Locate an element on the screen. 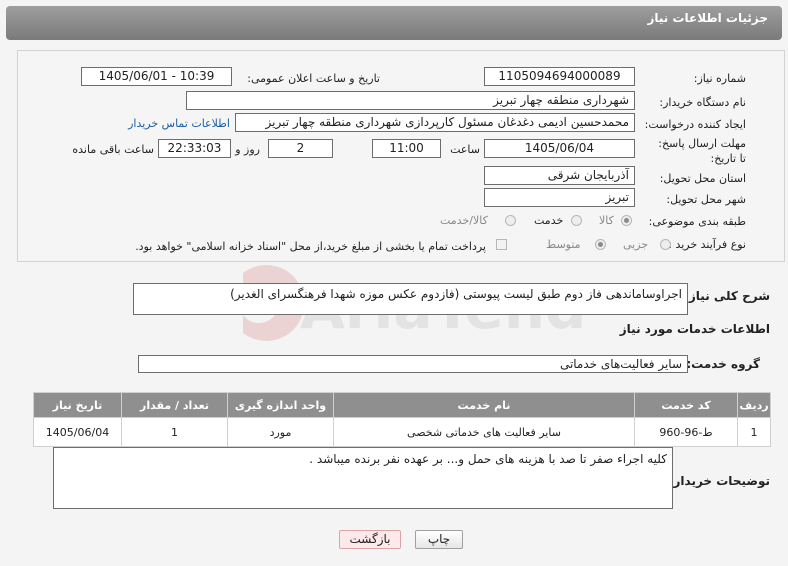 This screenshot has width=788, height=566. print-button: چاپ is located at coordinates (439, 539).